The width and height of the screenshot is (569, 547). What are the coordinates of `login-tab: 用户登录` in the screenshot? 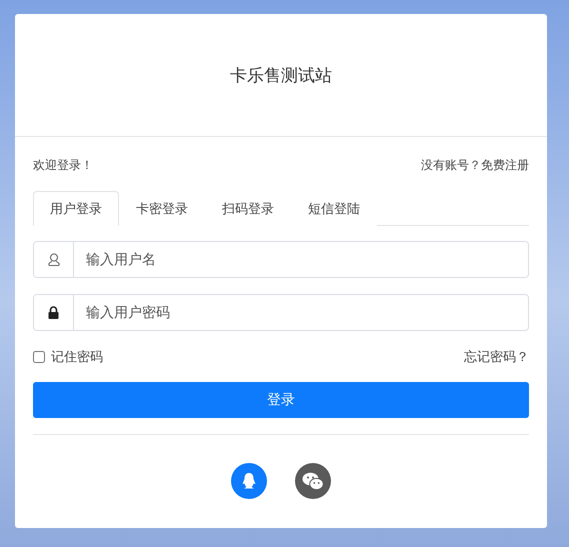 It's located at (76, 208).